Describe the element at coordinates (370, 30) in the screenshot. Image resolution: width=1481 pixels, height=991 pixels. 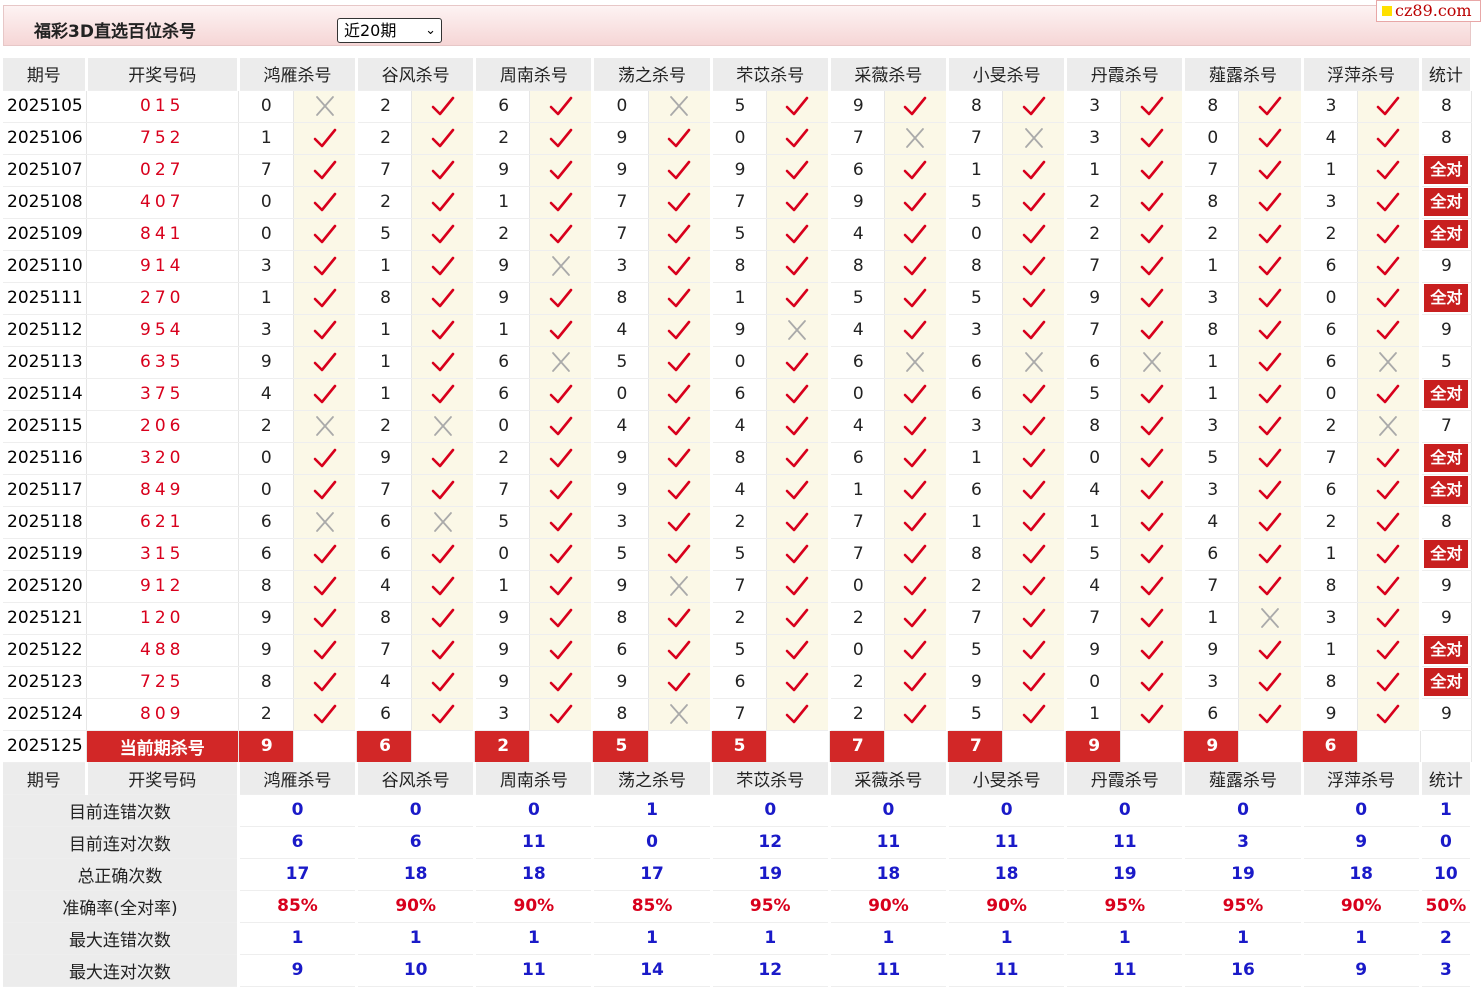
I see `period-range-value: 近20期` at that location.